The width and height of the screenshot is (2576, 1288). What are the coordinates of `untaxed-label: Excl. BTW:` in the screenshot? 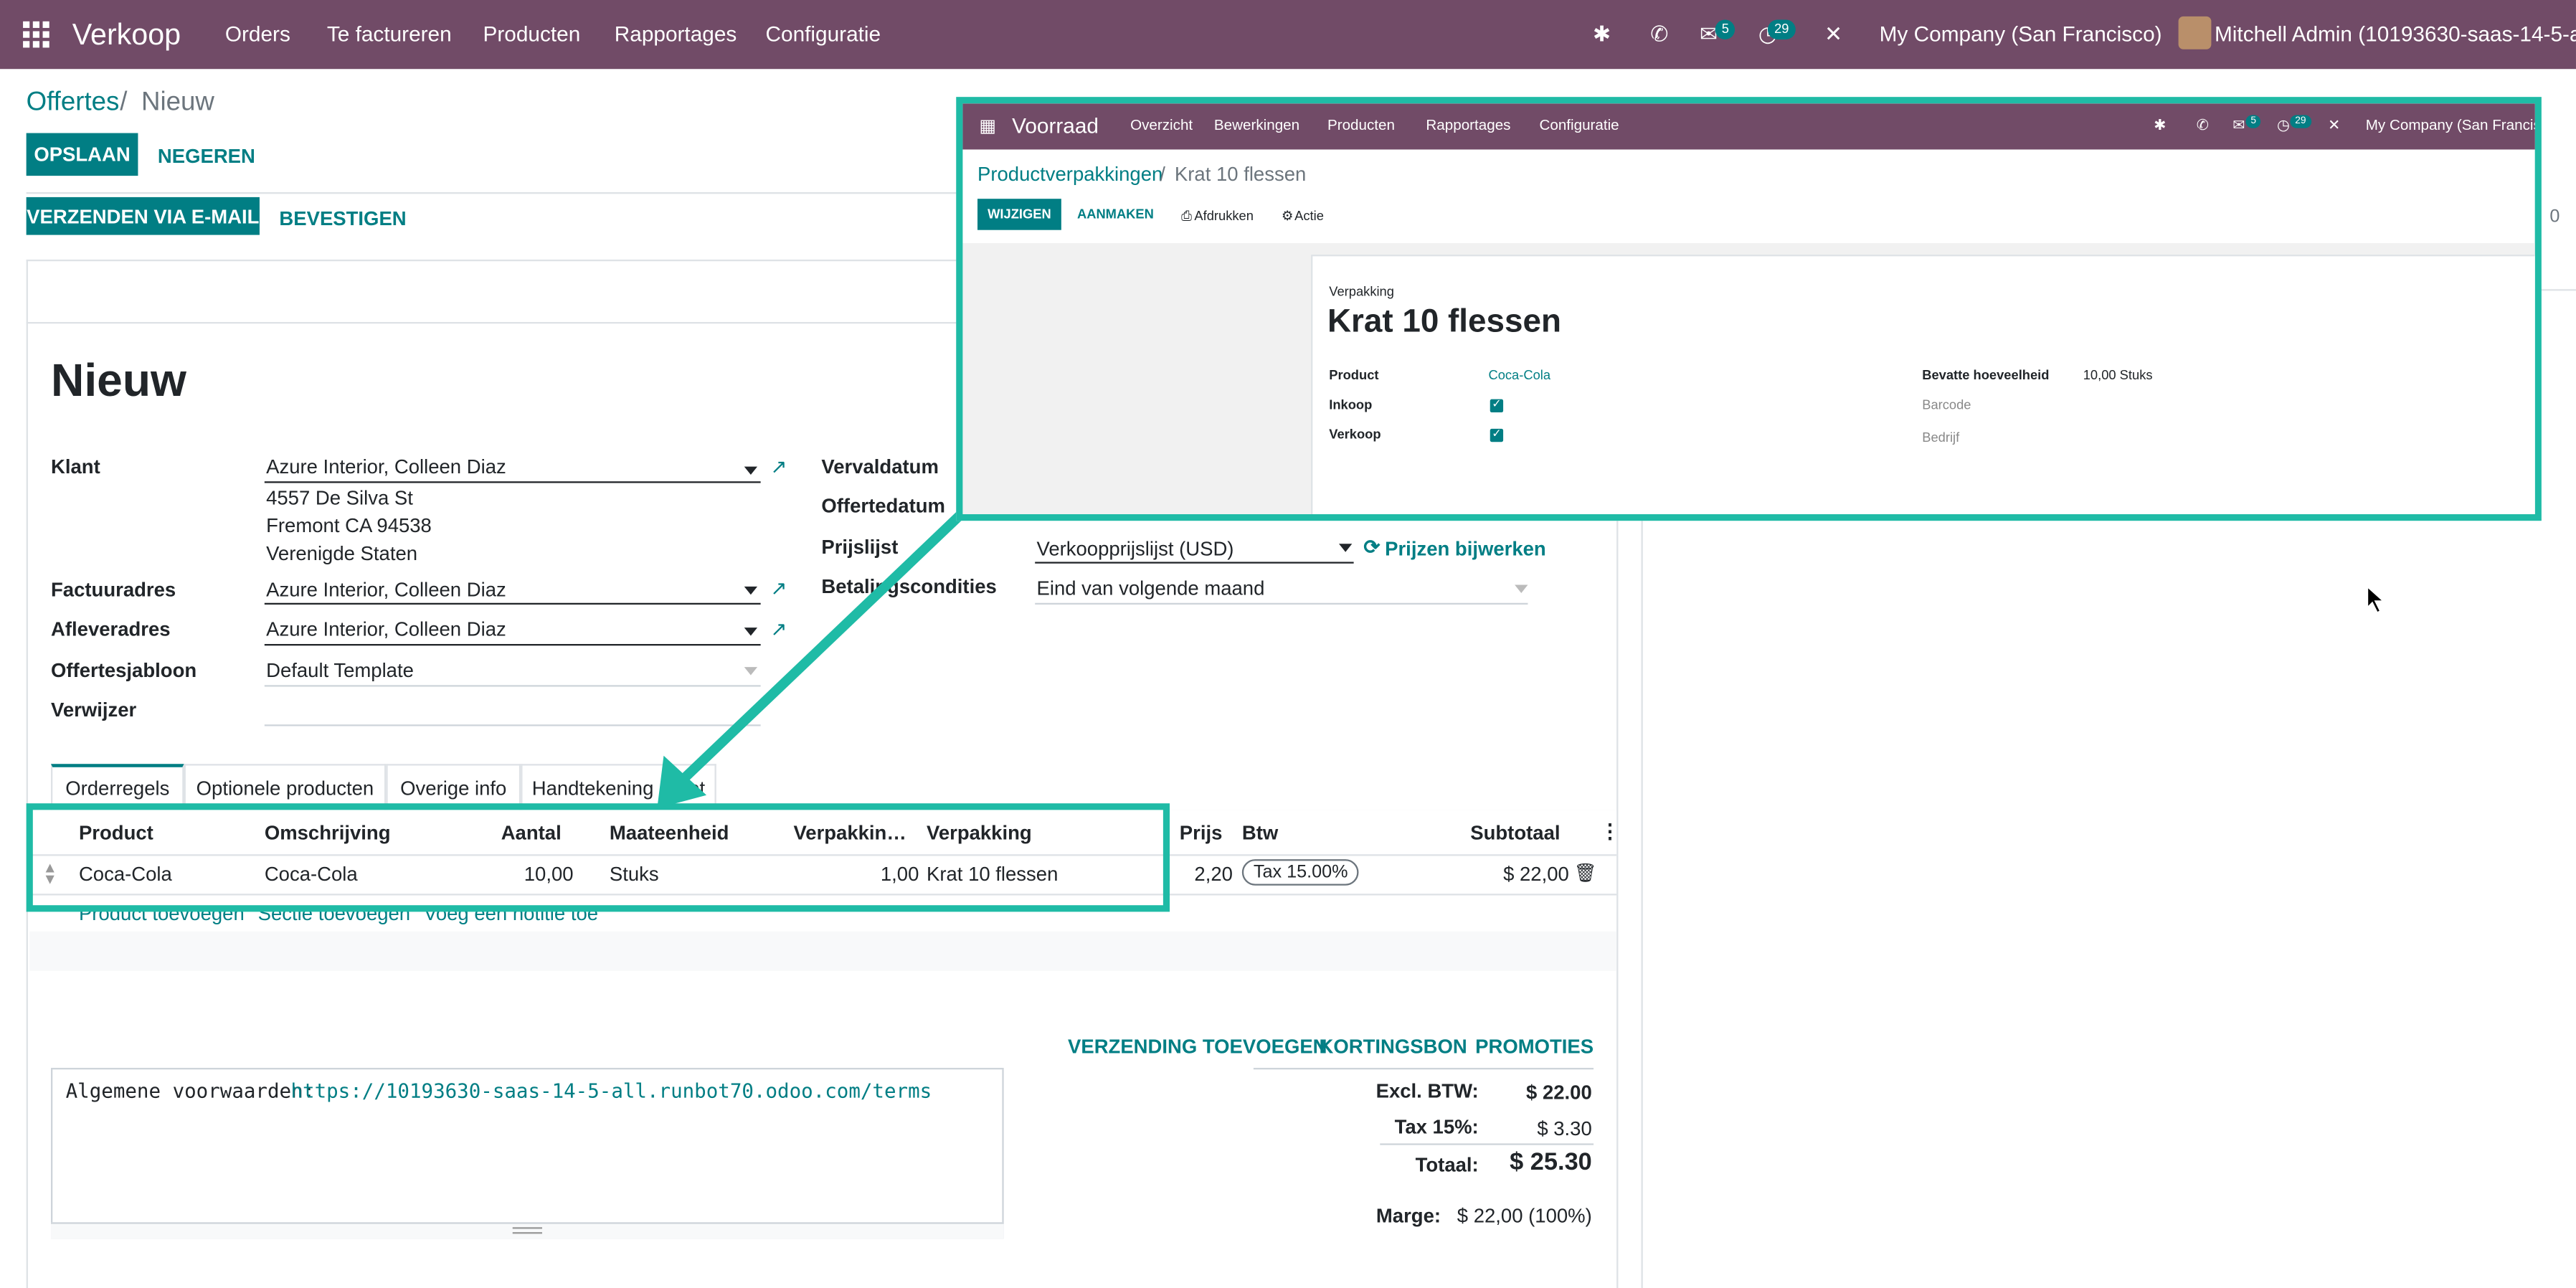 It's located at (1427, 1091).